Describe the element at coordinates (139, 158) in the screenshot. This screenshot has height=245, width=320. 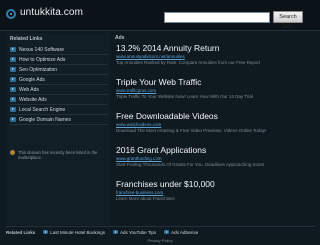
I see `ad-url: www.grantfunding.com` at that location.